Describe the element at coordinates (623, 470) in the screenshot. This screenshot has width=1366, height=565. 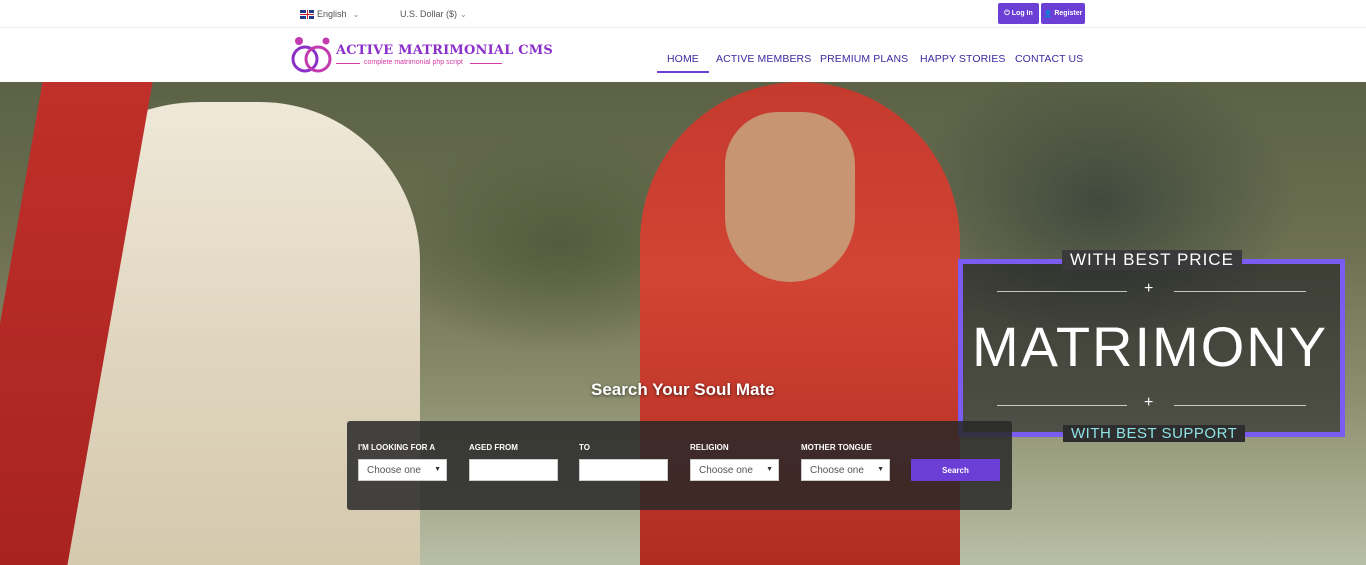
I see `aged-to-input` at that location.